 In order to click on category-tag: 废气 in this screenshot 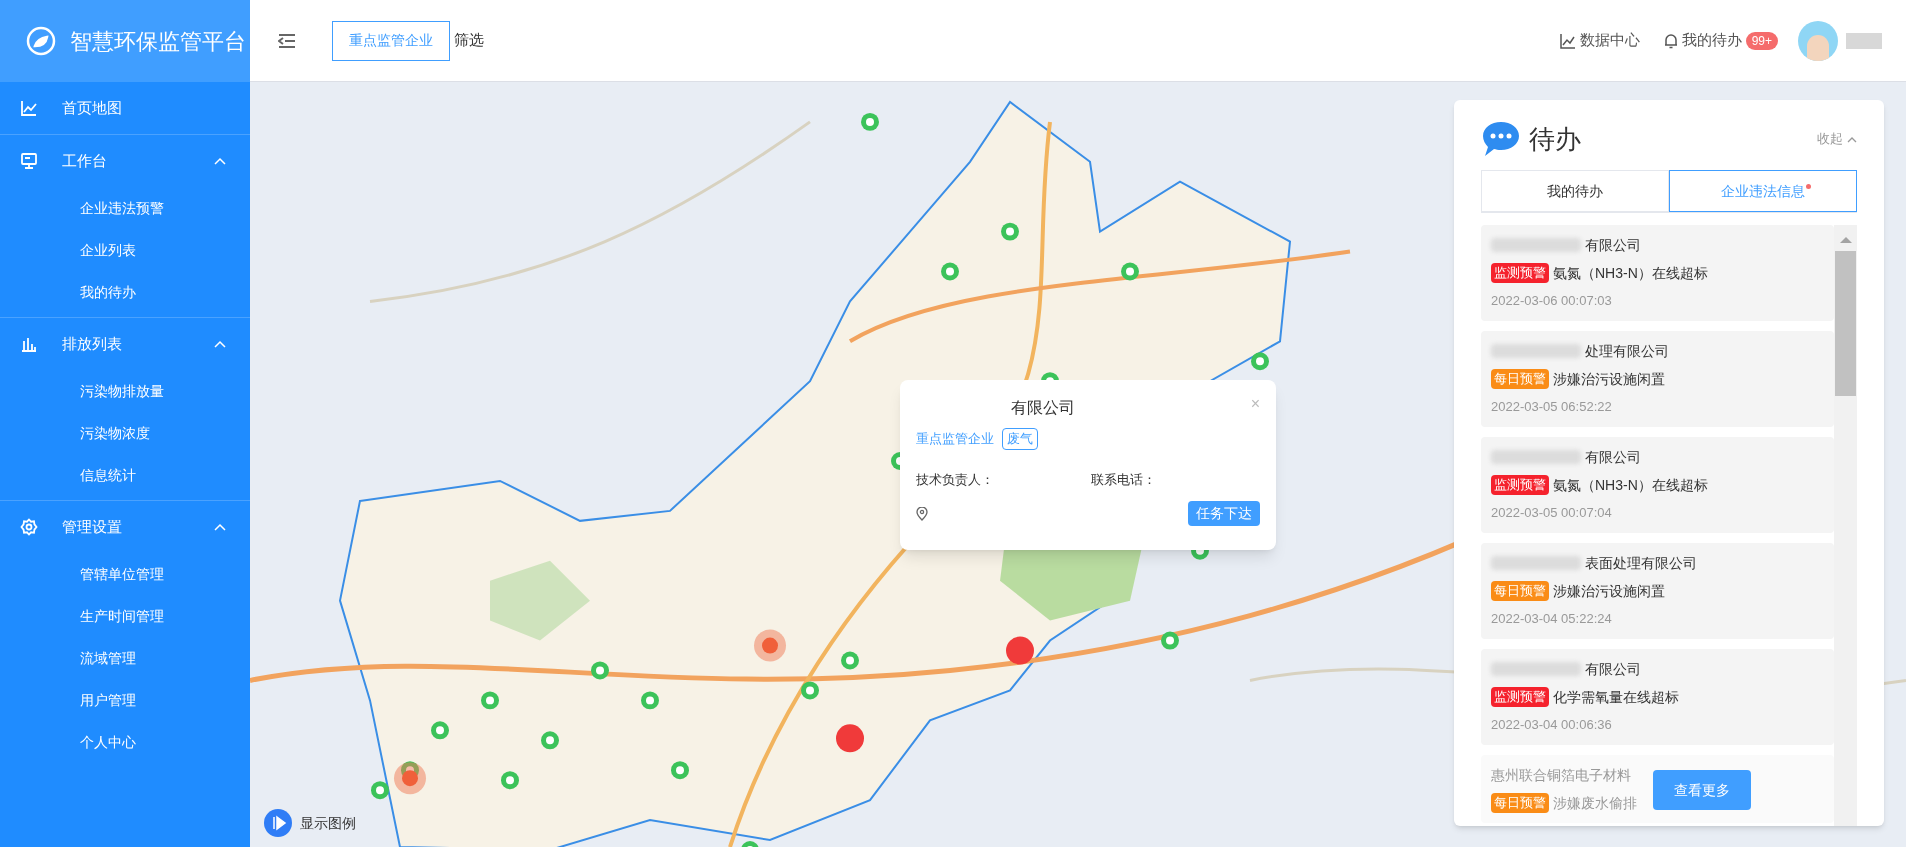, I will do `click(1020, 439)`.